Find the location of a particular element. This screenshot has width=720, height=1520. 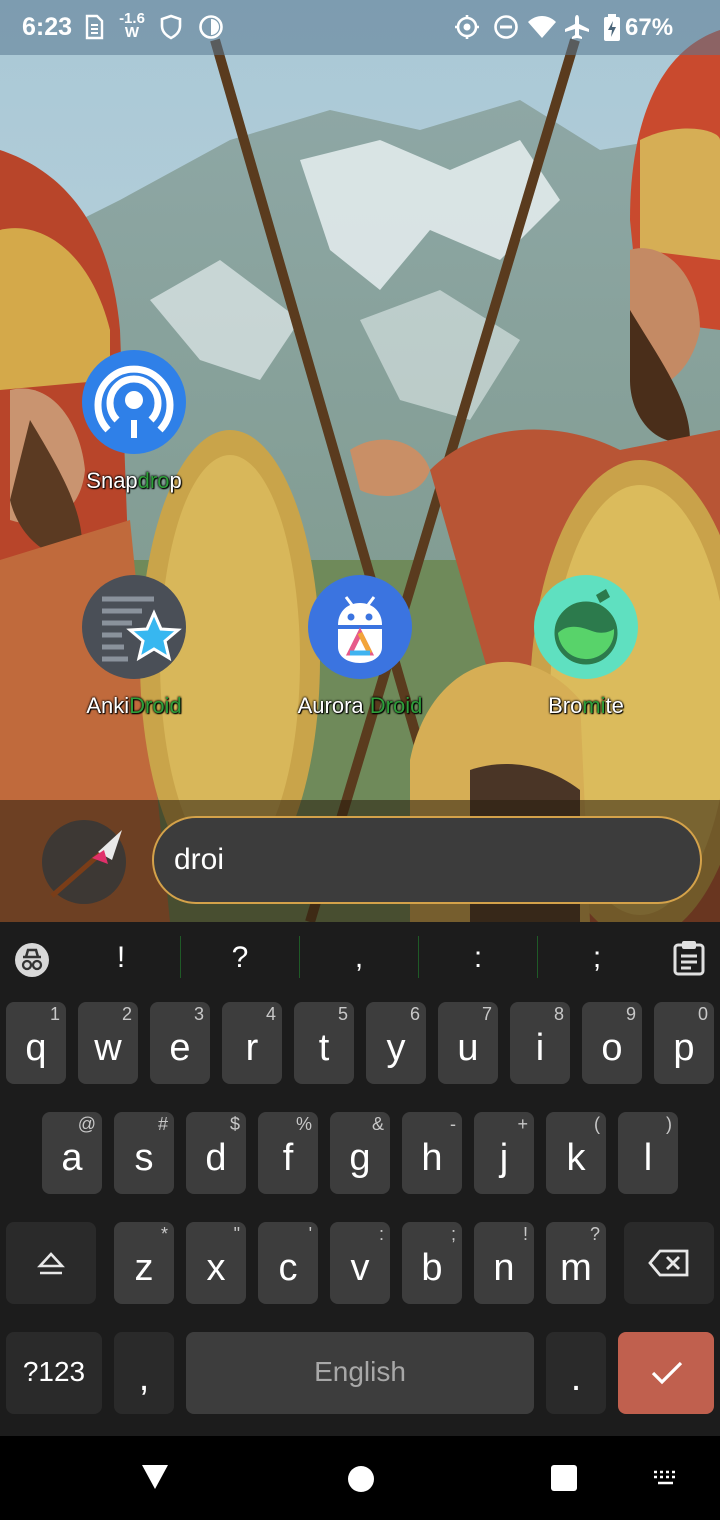

key-label: o is located at coordinates (612, 1048).